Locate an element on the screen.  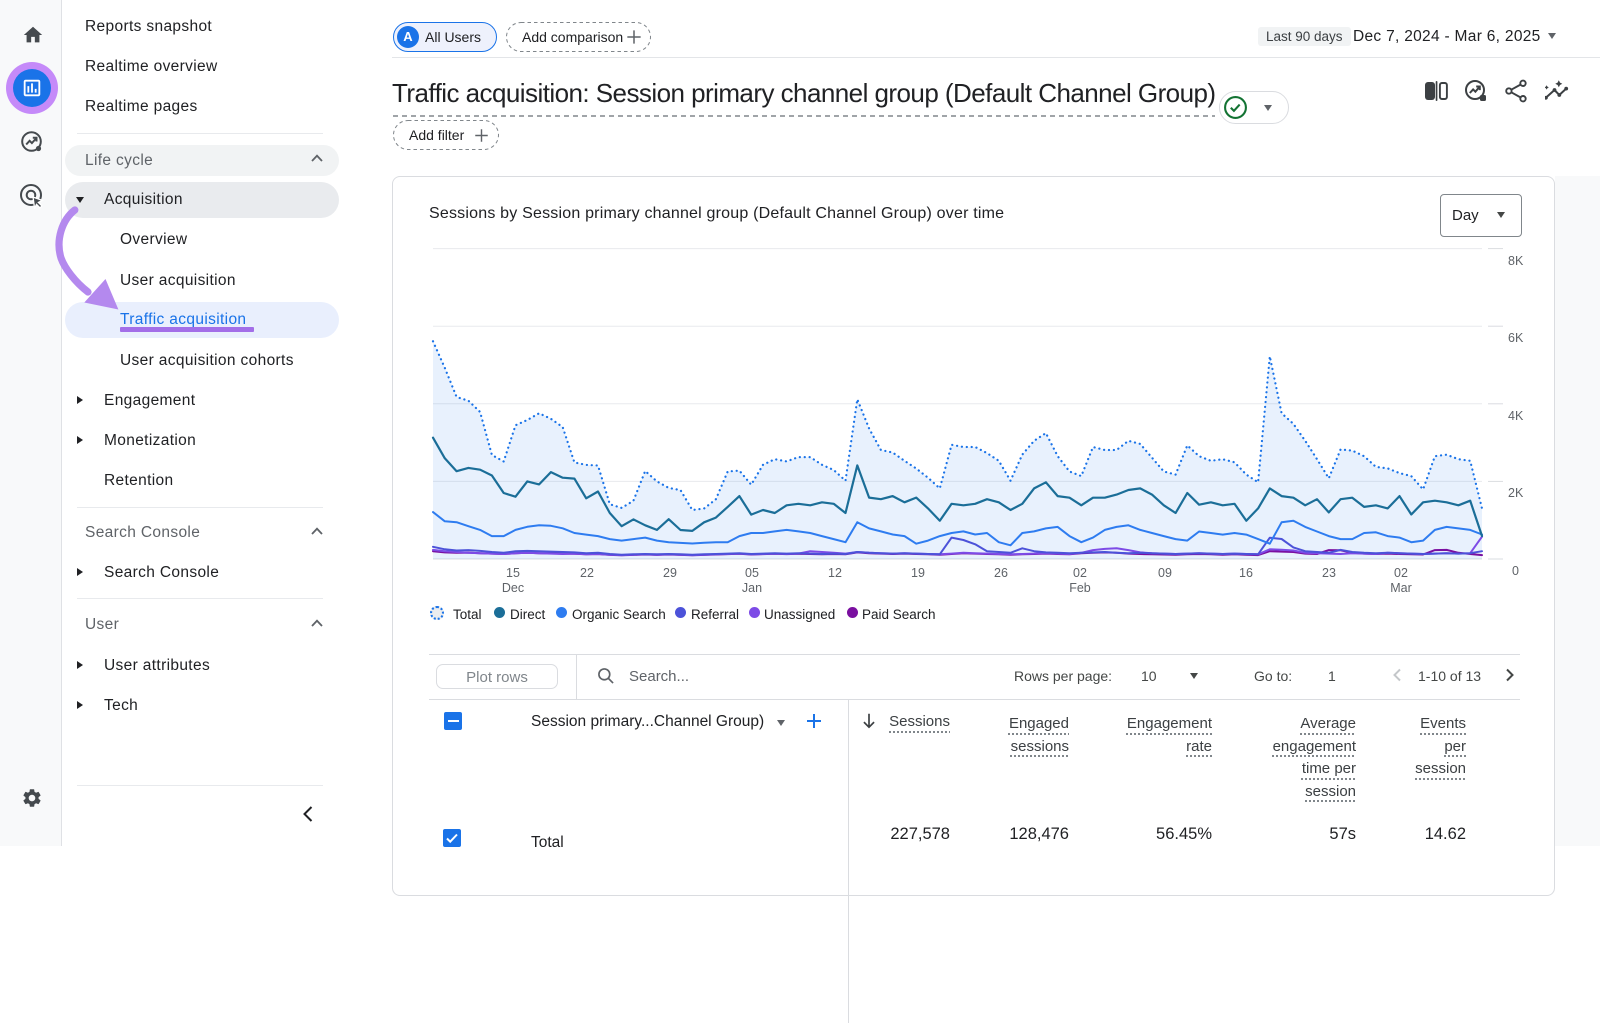
svg-text: Mar is located at coordinates (1401, 588).